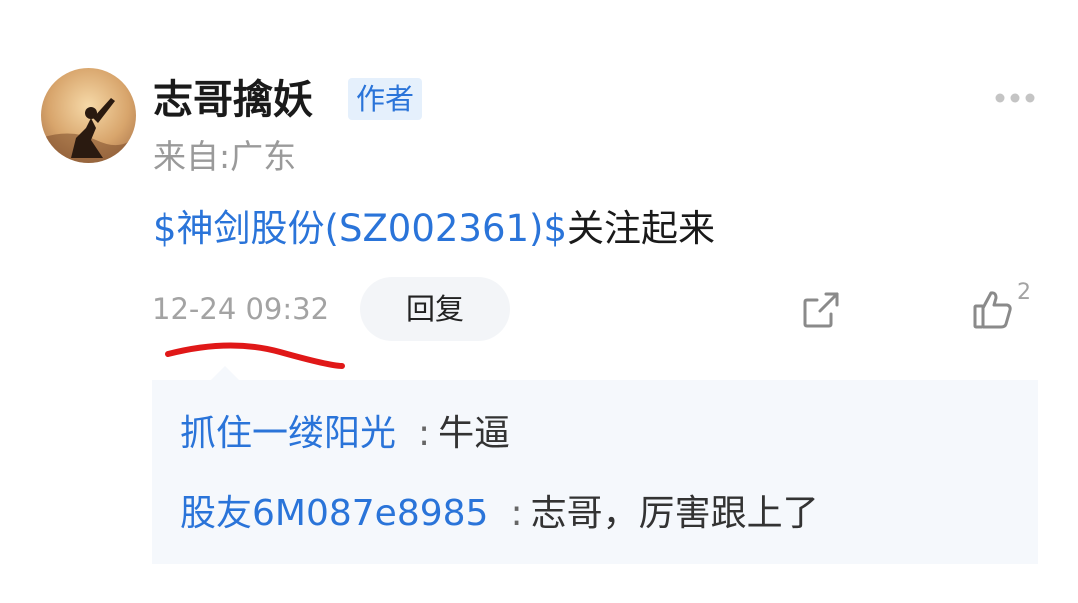  Describe the element at coordinates (334, 513) in the screenshot. I see `reply-user: 股友6M087e8985` at that location.